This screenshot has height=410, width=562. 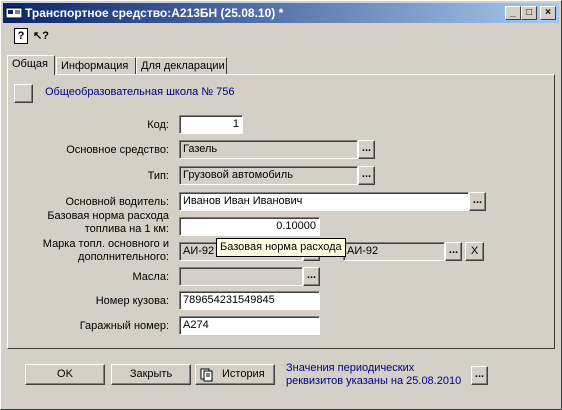 I want to click on type-label: Тип:, so click(x=158, y=176).